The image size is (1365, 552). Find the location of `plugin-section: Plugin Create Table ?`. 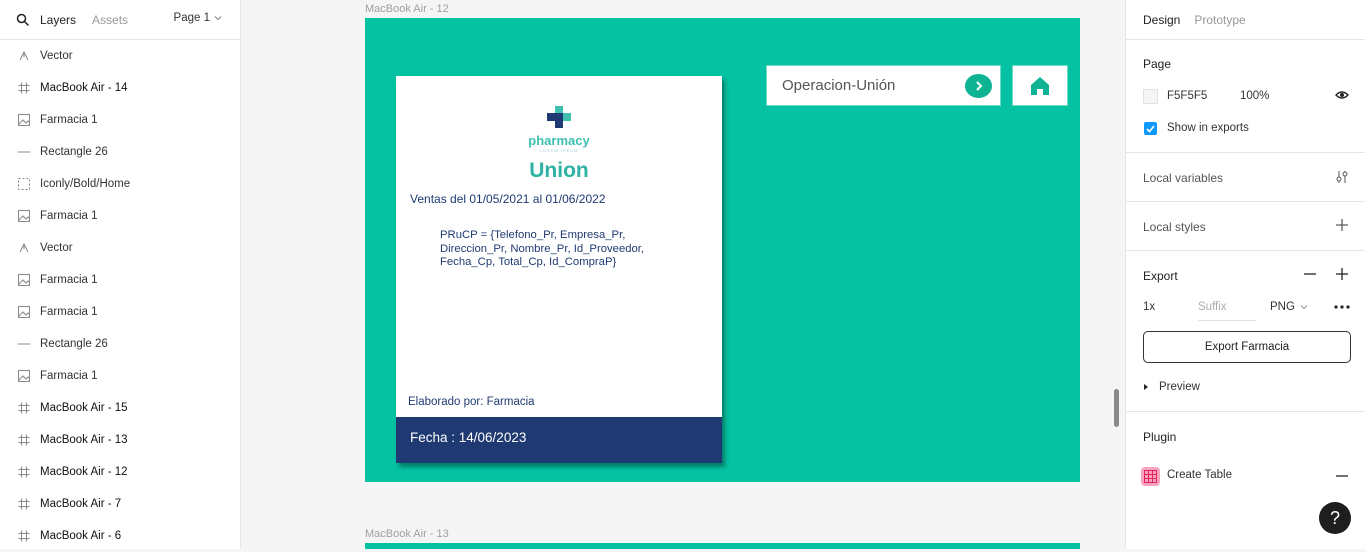

plugin-section: Plugin Create Table ? is located at coordinates (1245, 480).